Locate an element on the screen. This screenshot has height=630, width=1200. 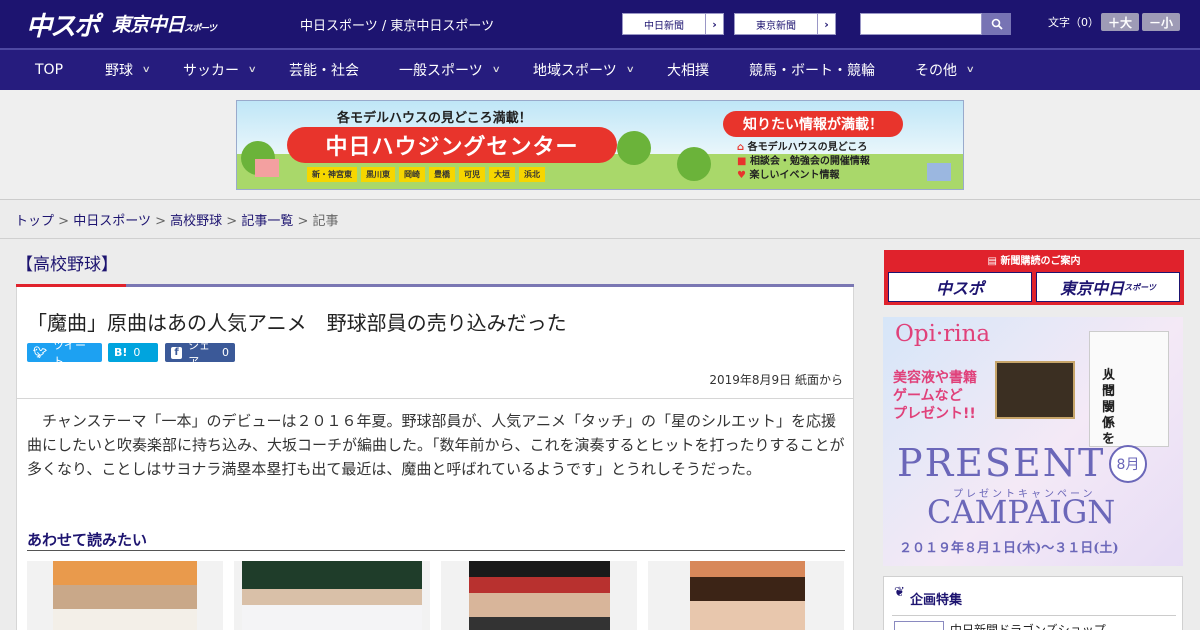
special-features-box: ❦ 企画特集 中日新聞ドラゴンズショップ is located at coordinates (1033, 603).